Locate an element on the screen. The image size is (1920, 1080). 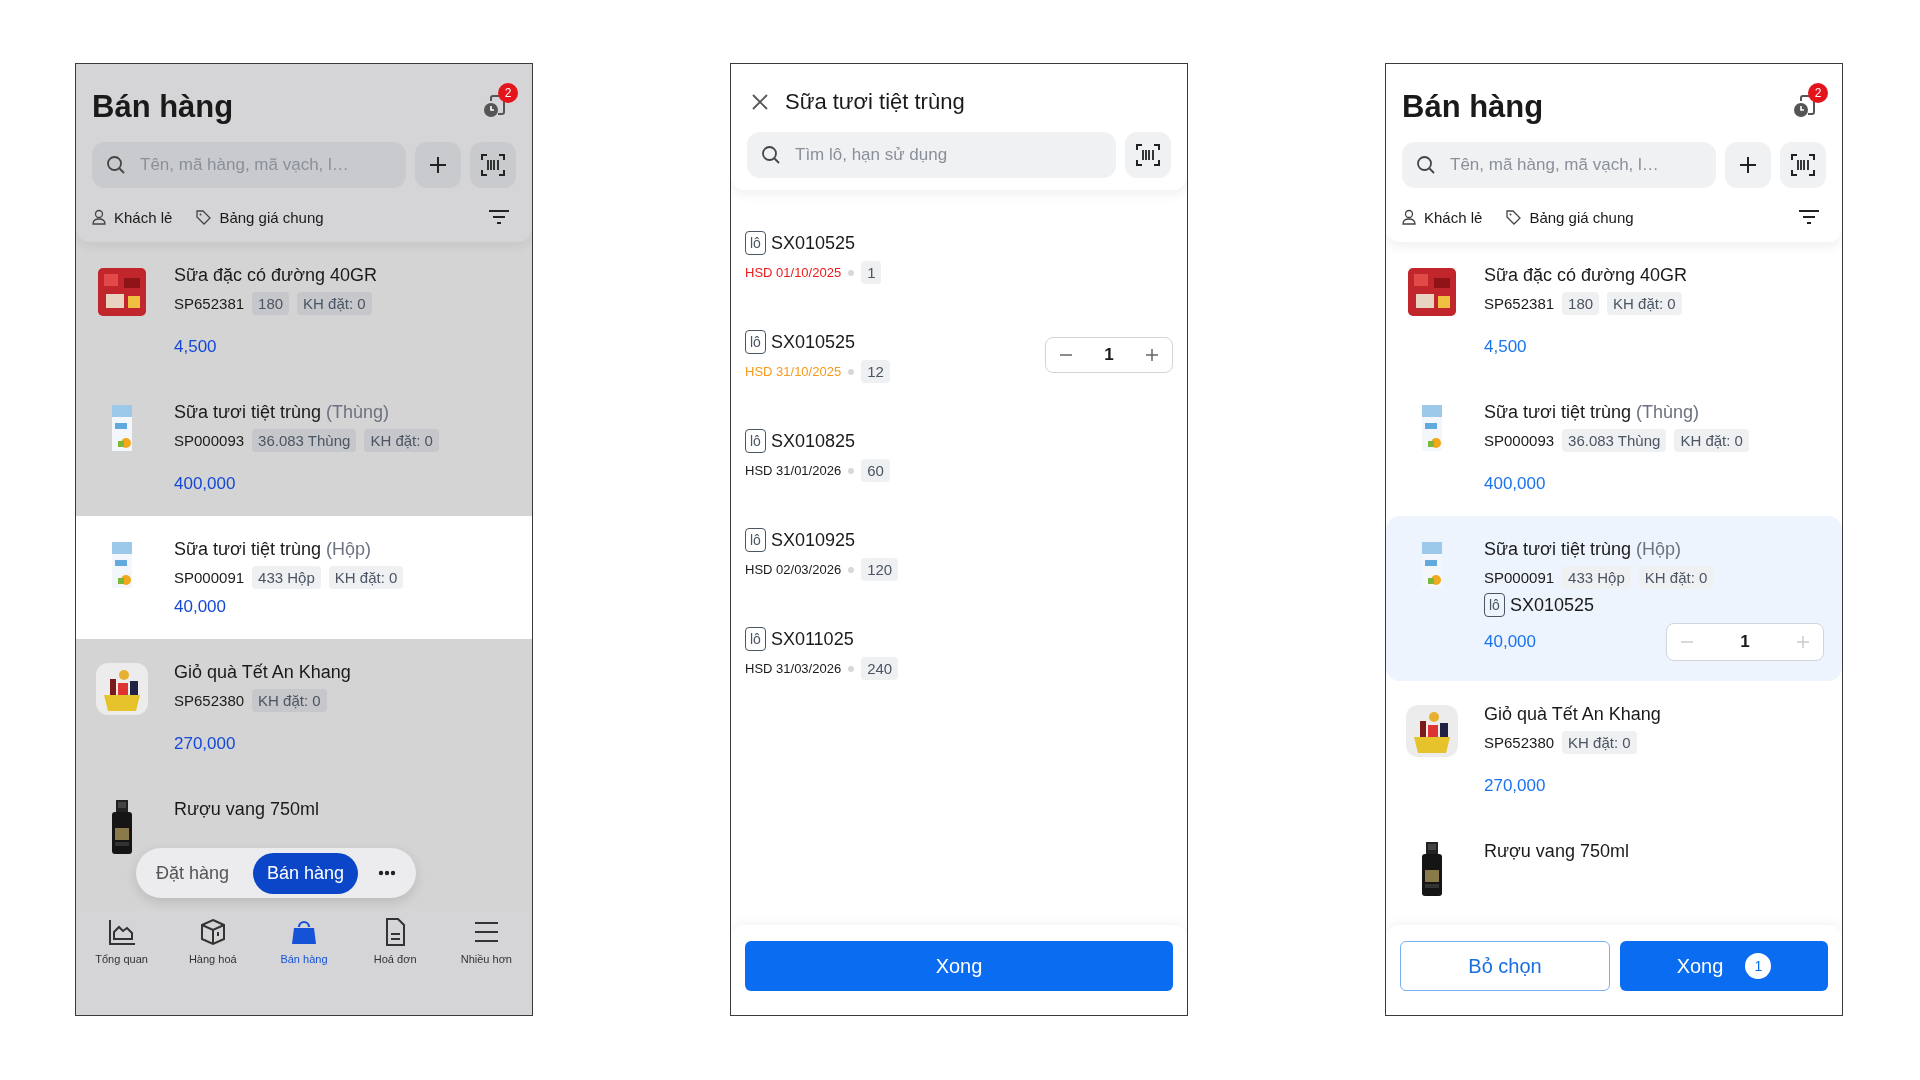
product-price: 4,500 is located at coordinates (1505, 347).